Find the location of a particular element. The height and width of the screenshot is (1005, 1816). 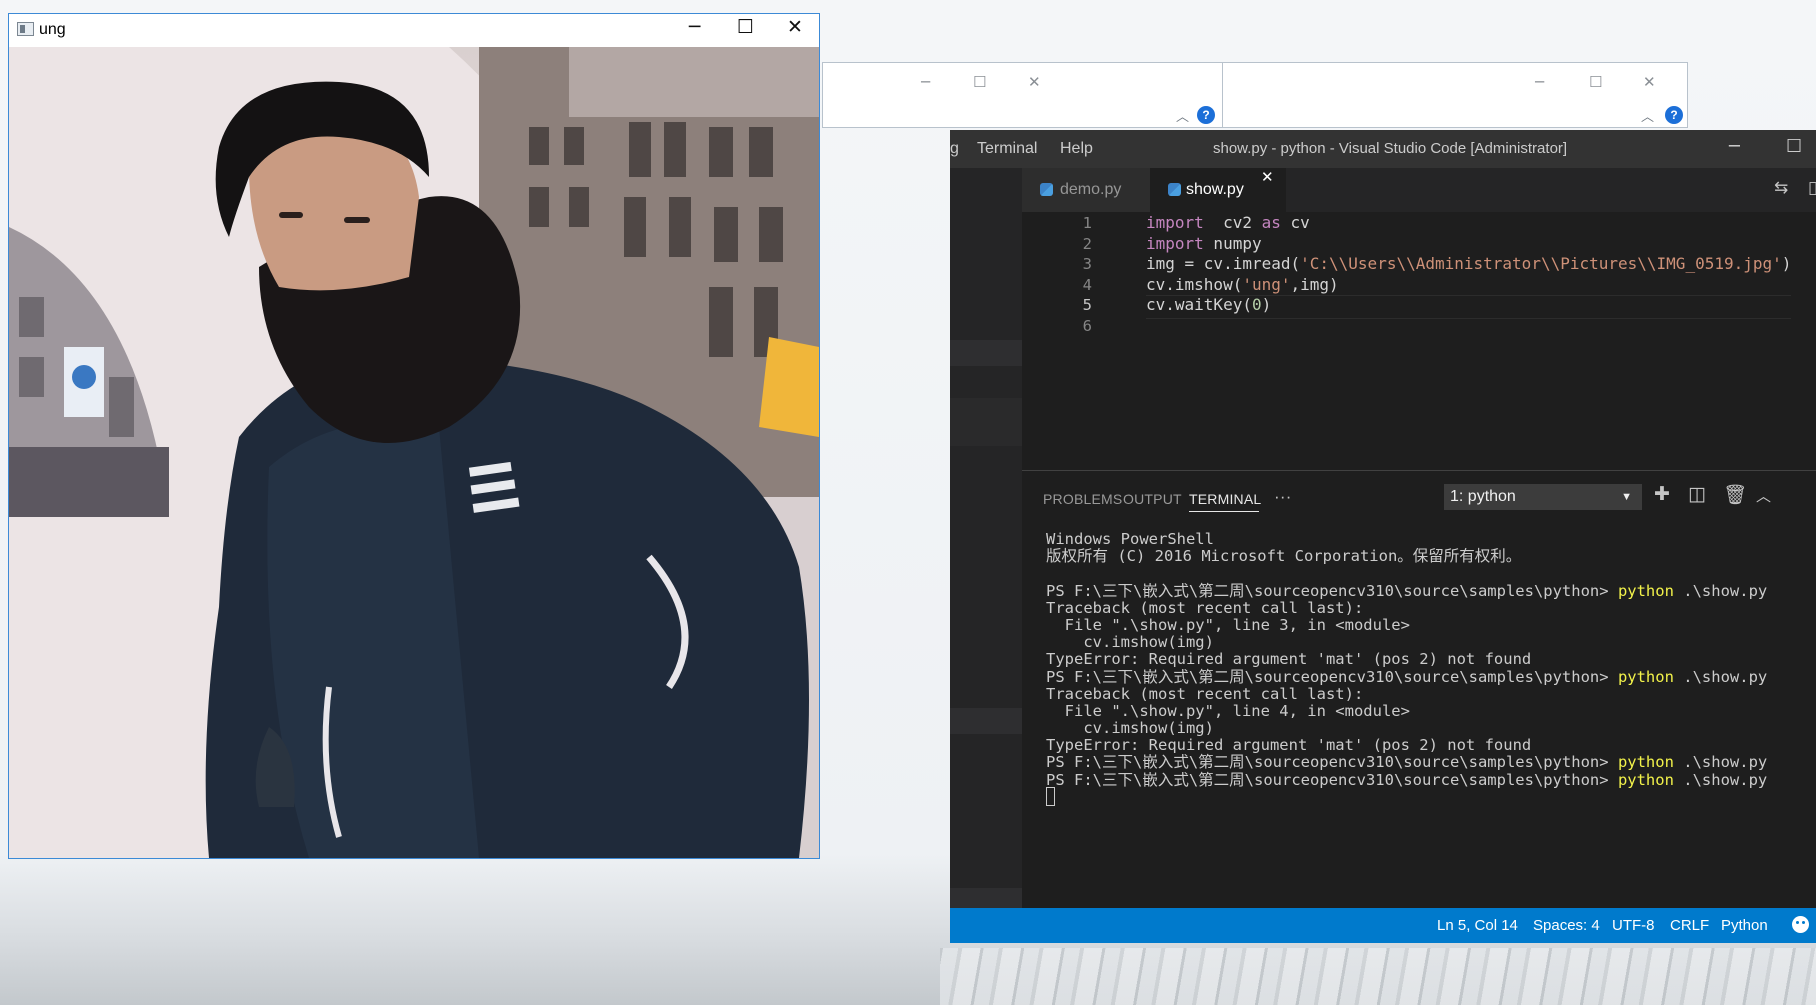

background-window-1: ─ ☐ ✕ ︿ ? is located at coordinates (1023, 95).